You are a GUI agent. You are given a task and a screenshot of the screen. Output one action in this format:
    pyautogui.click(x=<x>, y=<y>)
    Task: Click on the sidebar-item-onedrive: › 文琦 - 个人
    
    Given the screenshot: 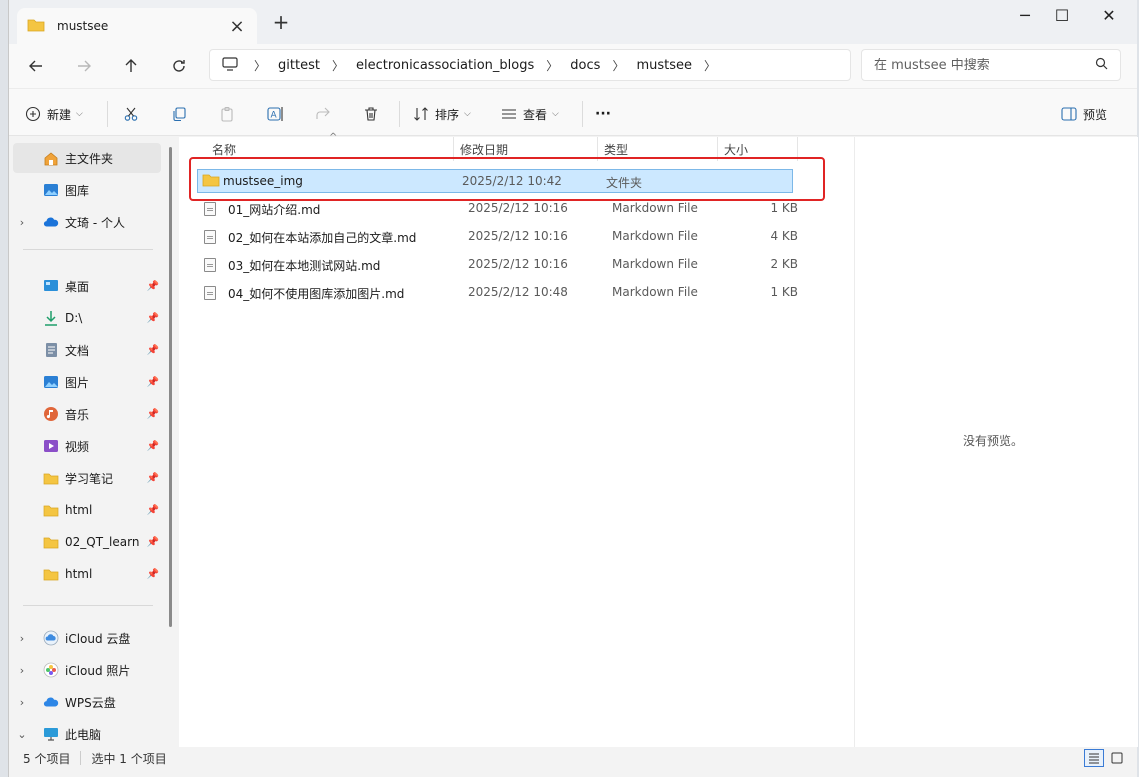 What is the action you would take?
    pyautogui.click(x=87, y=222)
    